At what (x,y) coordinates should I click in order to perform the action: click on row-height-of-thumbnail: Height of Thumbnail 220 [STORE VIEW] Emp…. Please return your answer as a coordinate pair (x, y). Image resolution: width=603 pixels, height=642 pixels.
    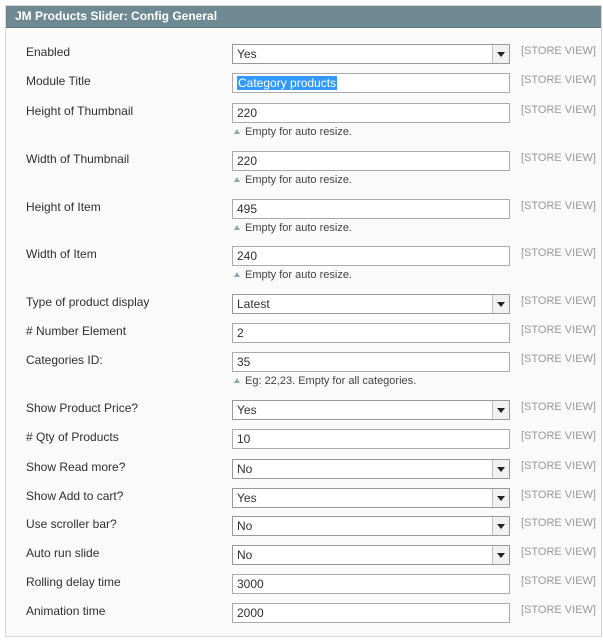
    Looking at the image, I should click on (304, 120).